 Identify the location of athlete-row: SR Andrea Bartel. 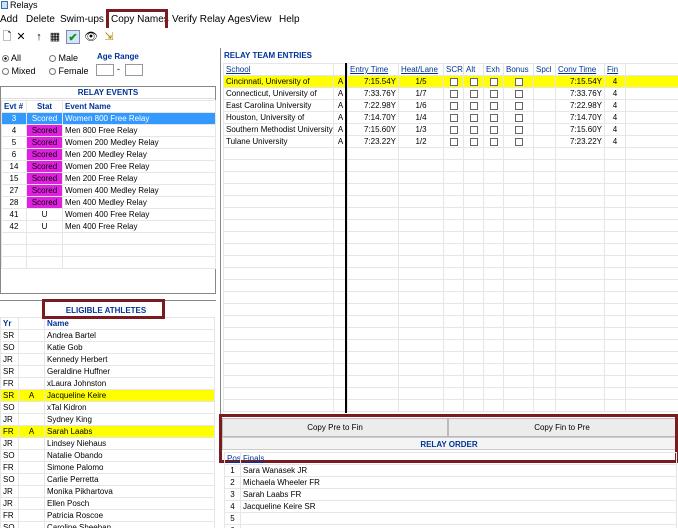
(107, 335).